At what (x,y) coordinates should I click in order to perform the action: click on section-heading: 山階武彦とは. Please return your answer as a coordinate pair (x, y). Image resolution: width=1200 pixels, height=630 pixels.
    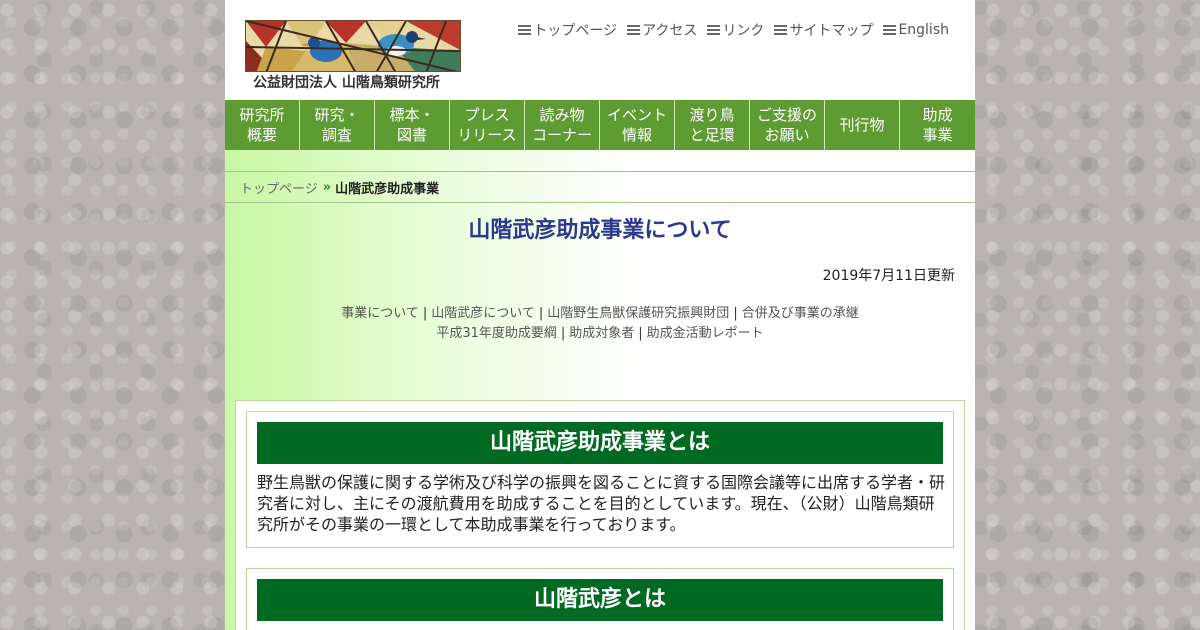
    Looking at the image, I should click on (600, 600).